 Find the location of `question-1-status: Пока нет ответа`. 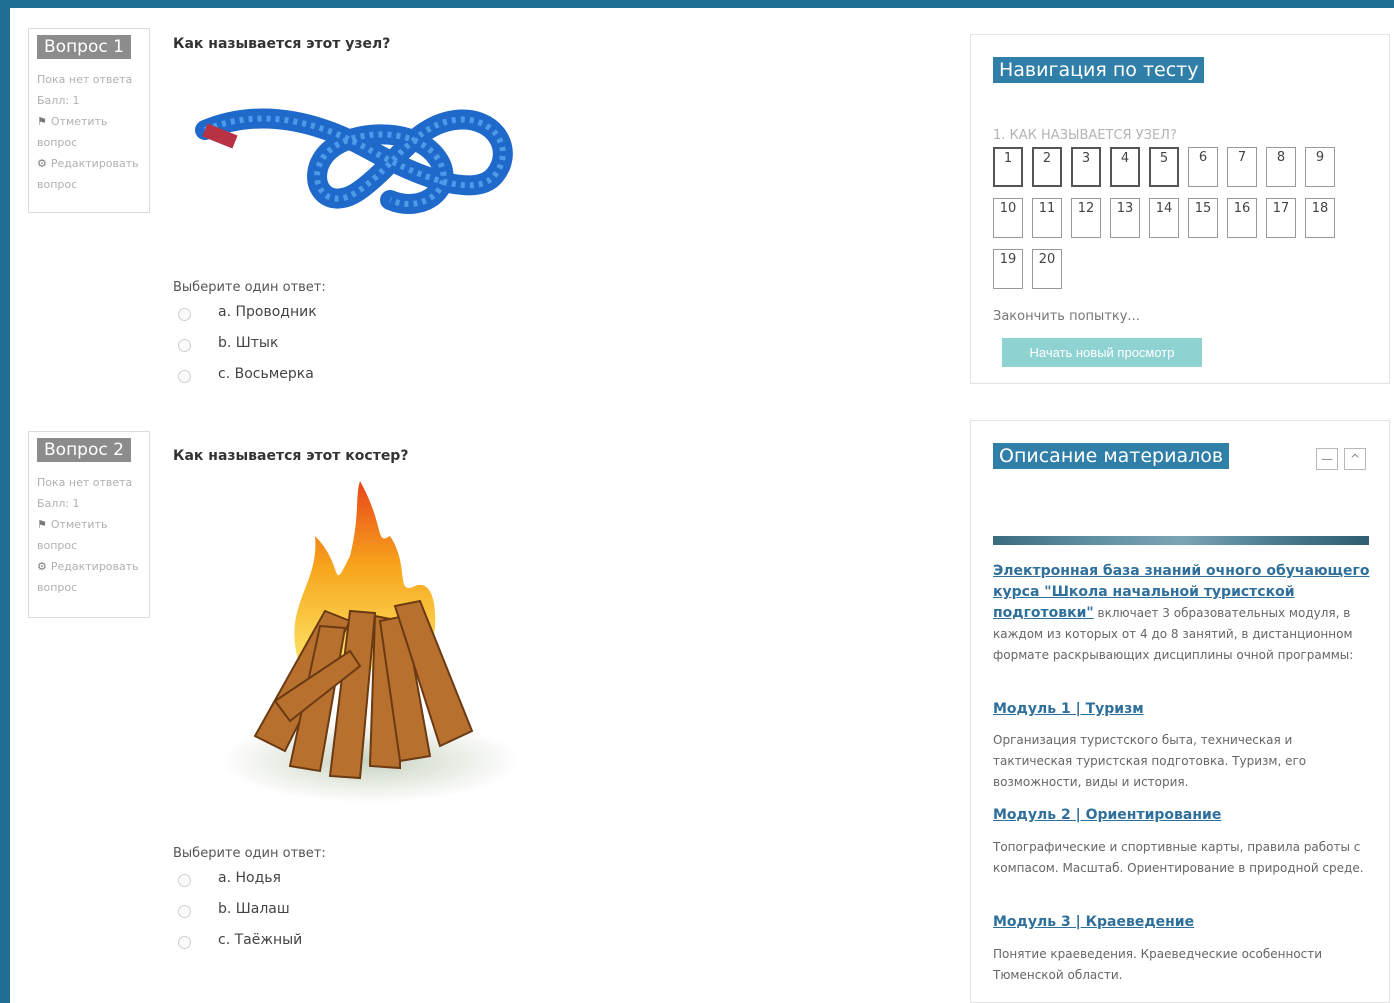

question-1-status: Пока нет ответа is located at coordinates (85, 79).